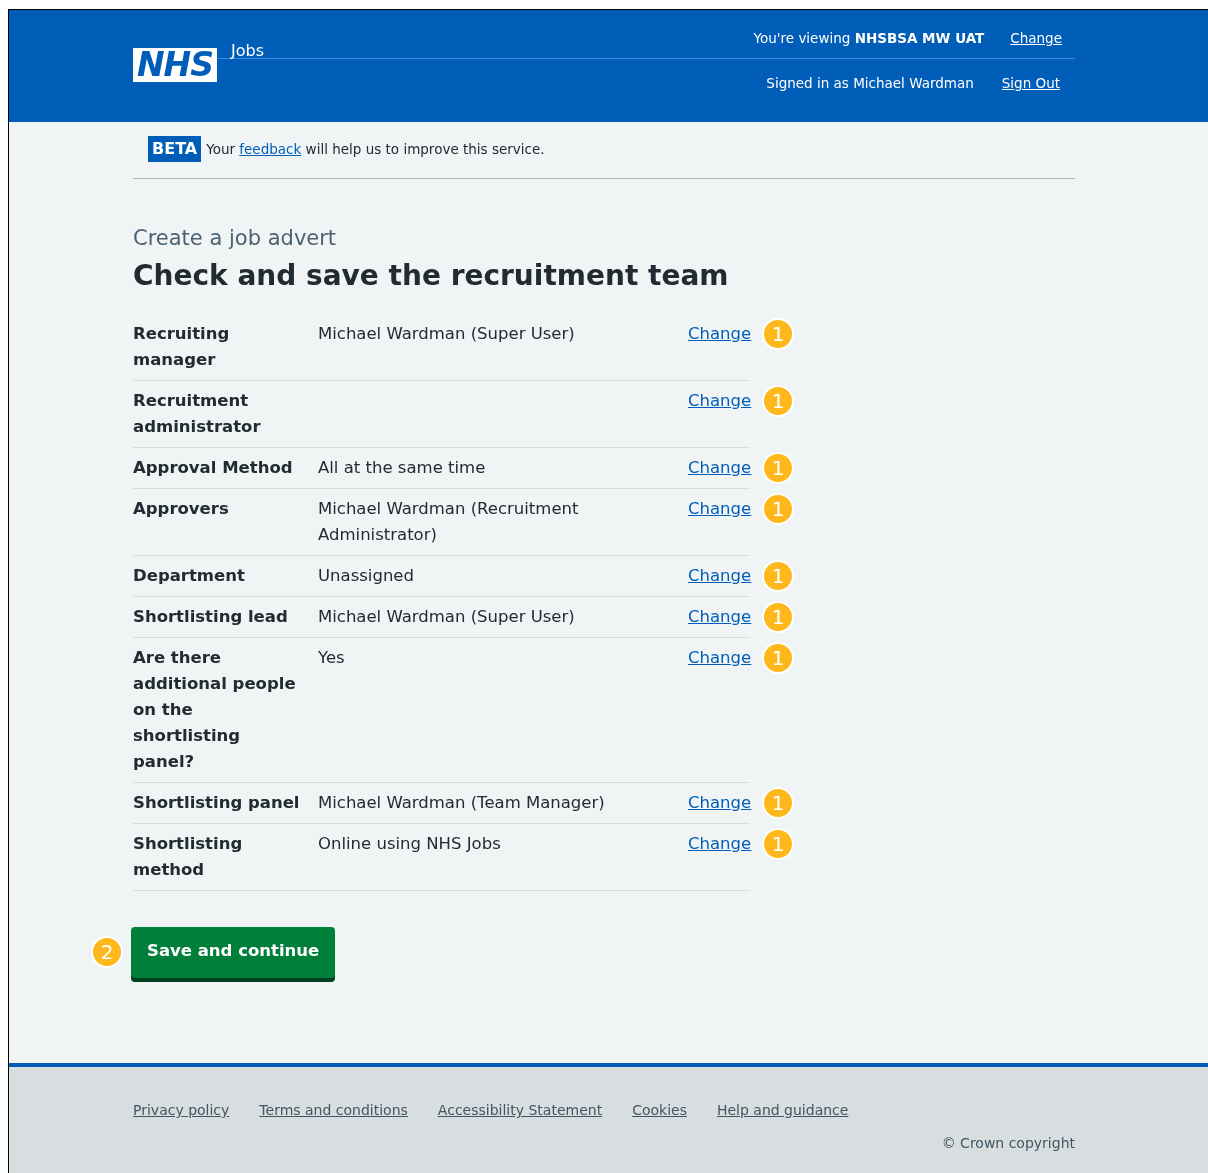 Image resolution: width=1208 pixels, height=1173 pixels. I want to click on summary-value: Online using NHS Jobs, so click(410, 844).